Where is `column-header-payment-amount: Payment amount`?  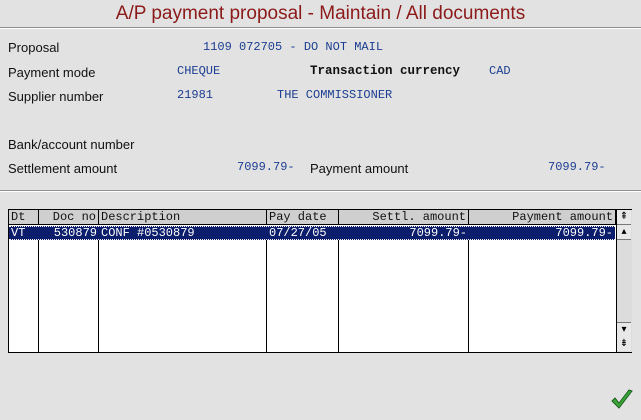 column-header-payment-amount: Payment amount is located at coordinates (542, 217).